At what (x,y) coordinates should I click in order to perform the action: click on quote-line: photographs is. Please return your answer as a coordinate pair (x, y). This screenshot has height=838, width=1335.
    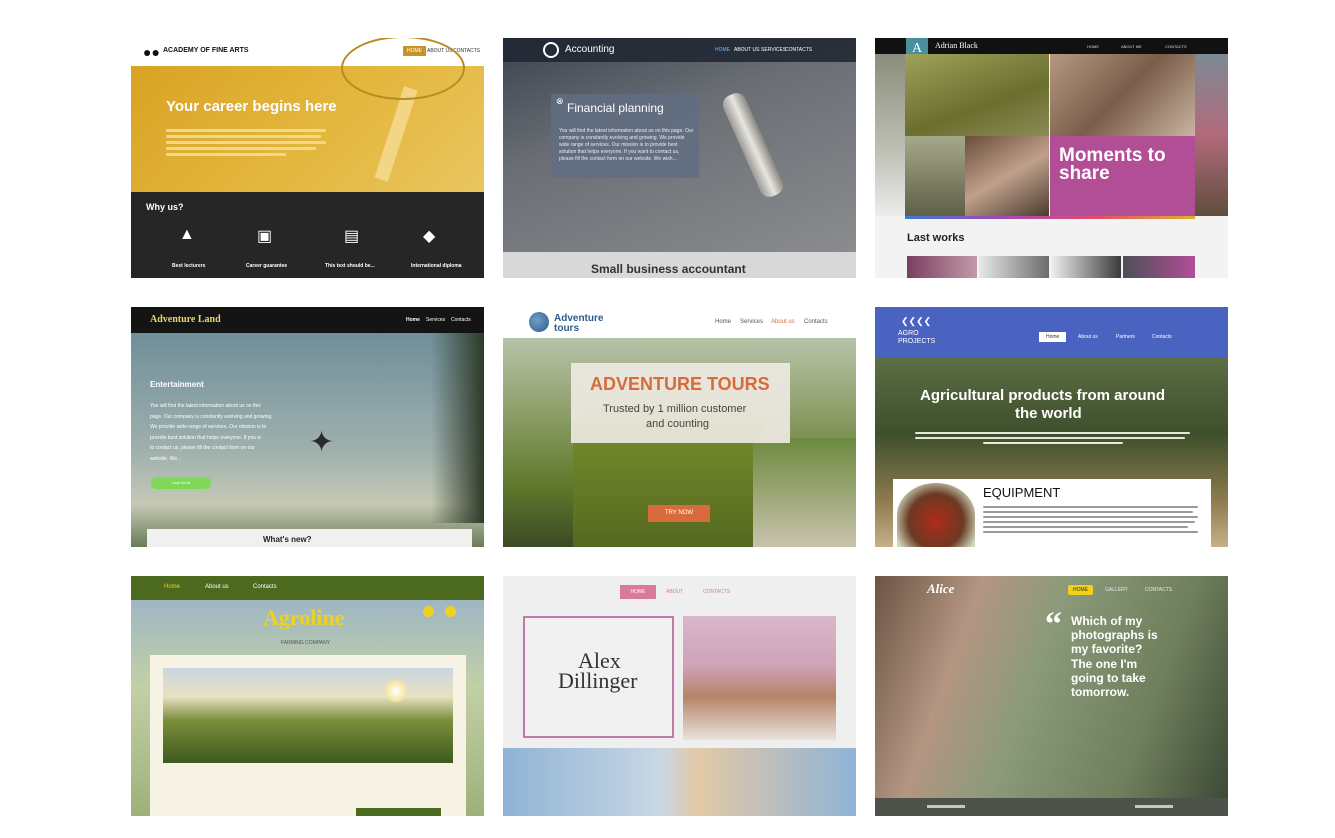
    Looking at the image, I should click on (1114, 635).